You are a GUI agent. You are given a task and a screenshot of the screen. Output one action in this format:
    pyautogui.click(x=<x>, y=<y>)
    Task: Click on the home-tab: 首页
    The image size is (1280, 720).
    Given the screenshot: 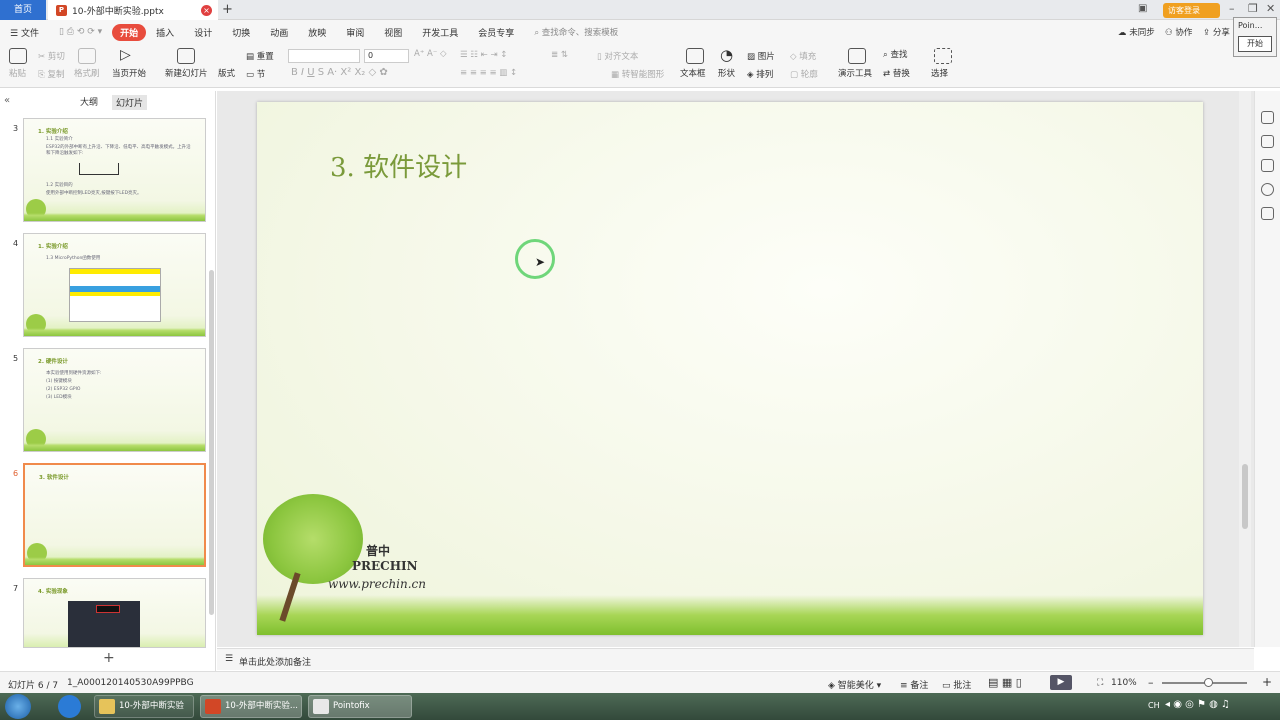 What is the action you would take?
    pyautogui.click(x=23, y=10)
    